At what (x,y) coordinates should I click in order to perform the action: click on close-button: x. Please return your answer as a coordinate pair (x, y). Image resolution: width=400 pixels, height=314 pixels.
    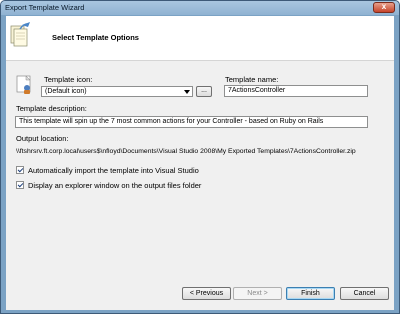
    Looking at the image, I should click on (384, 7).